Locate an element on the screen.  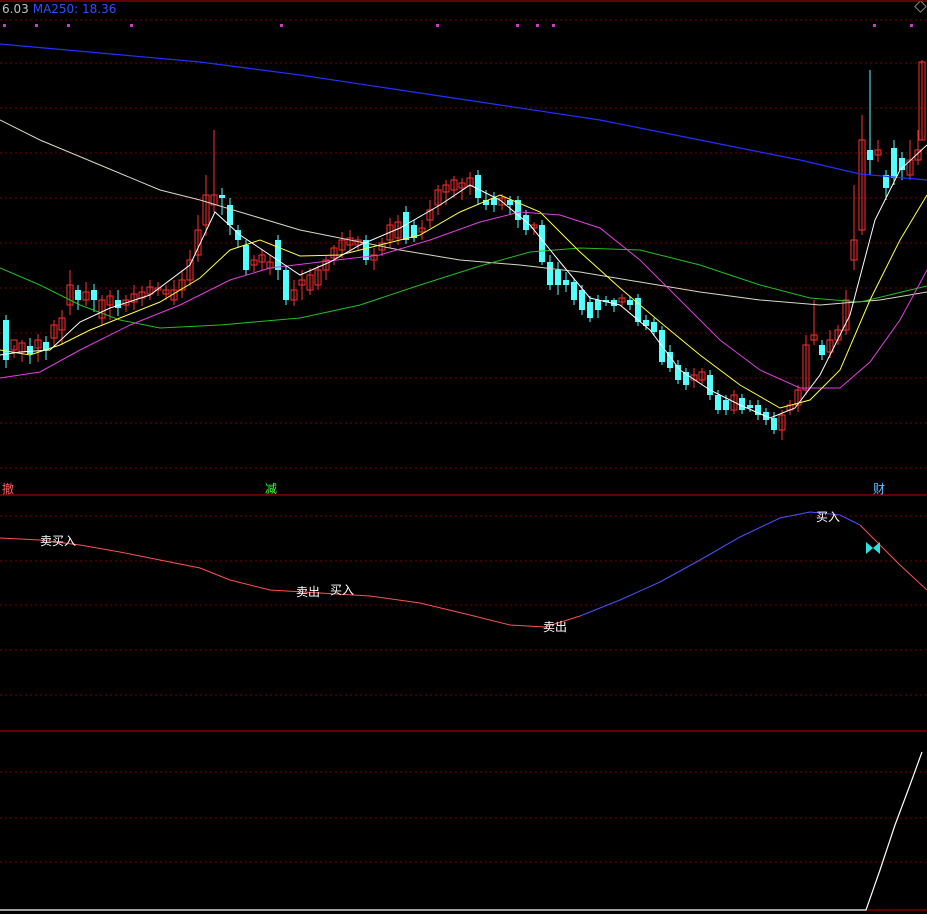
oscillator is located at coordinates (463, 569).